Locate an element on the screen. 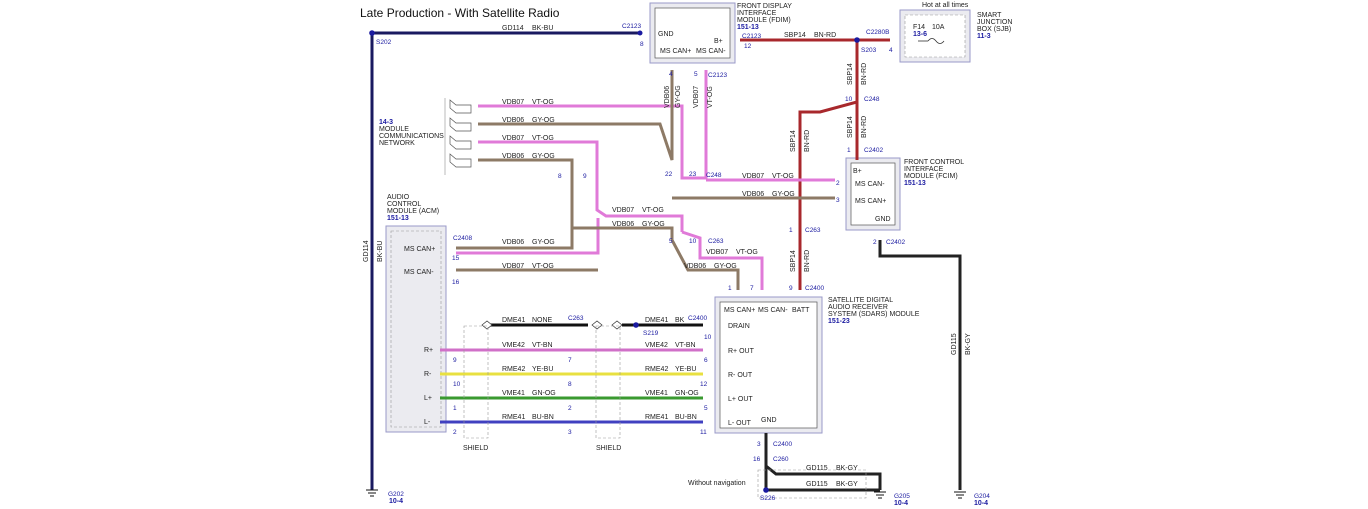 The image size is (1368, 509). vdb07-label-acm: VDB07 is located at coordinates (513, 266).